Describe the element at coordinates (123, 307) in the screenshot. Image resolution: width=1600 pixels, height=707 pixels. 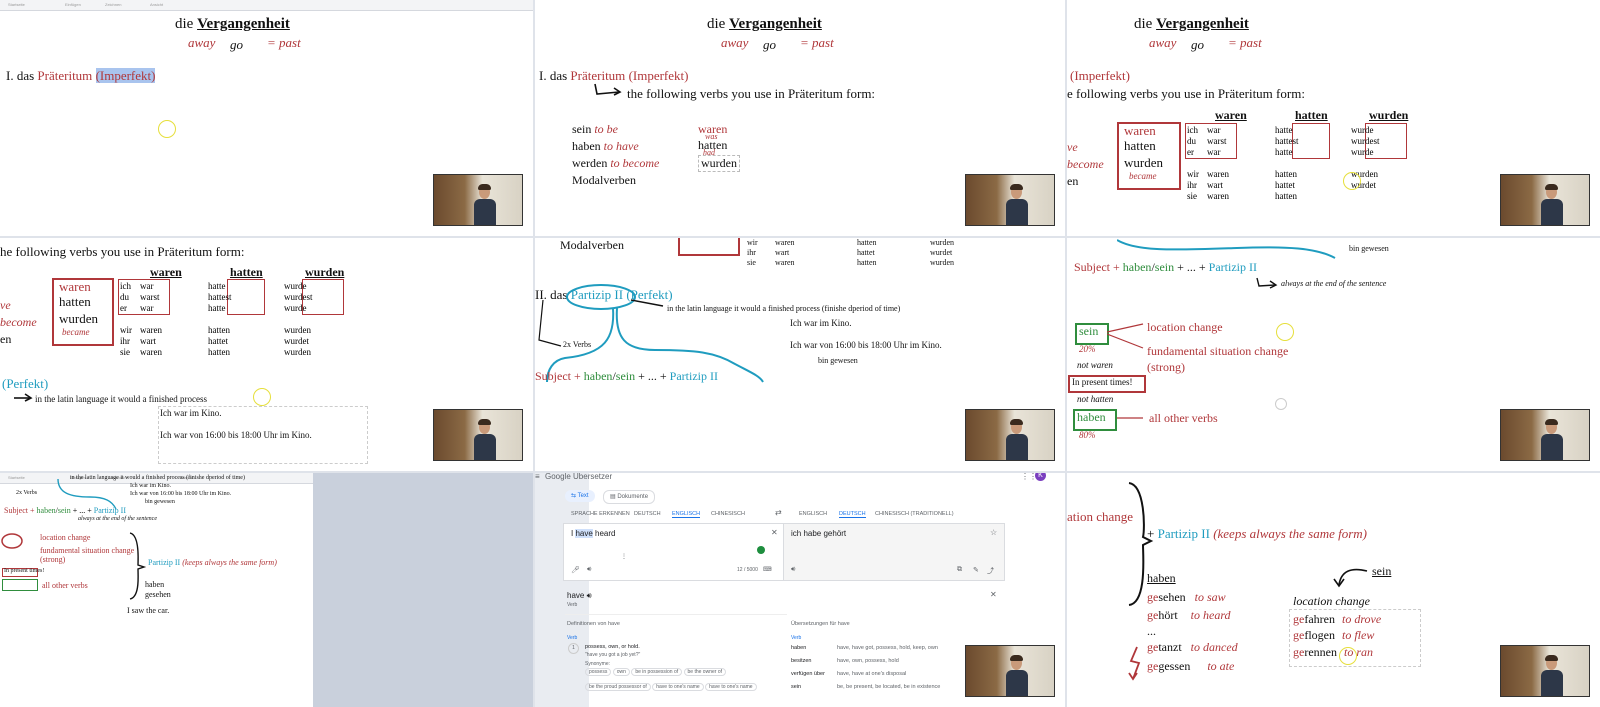
I see `pronoun: er` at that location.